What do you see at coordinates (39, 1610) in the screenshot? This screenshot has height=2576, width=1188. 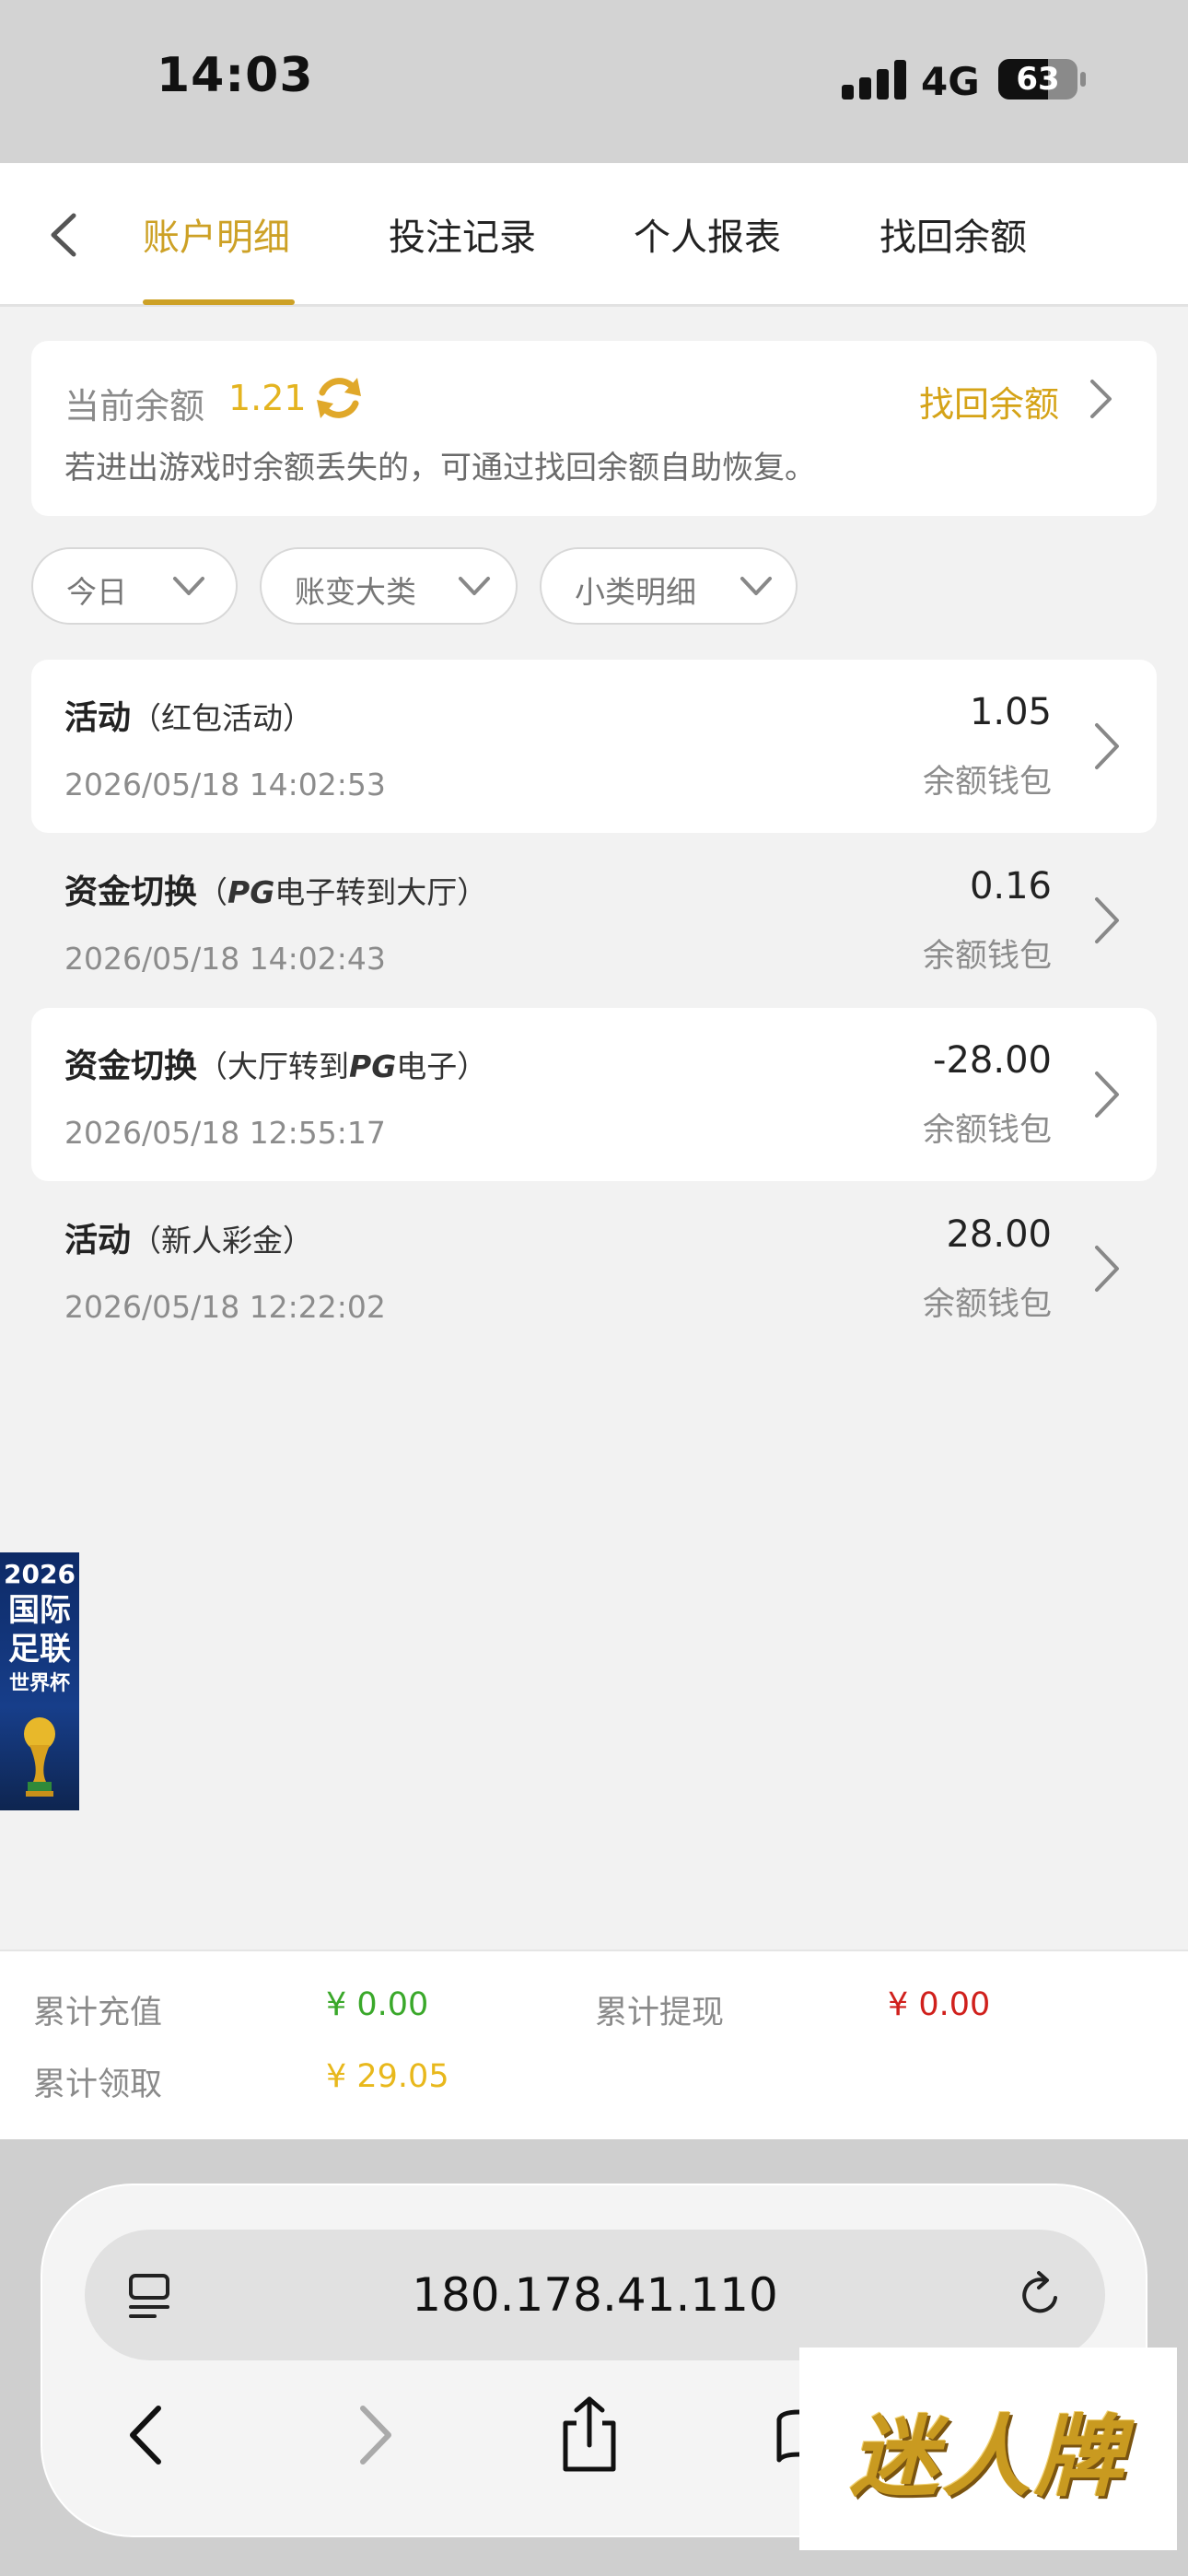 I see `banner-line1: 国际` at bounding box center [39, 1610].